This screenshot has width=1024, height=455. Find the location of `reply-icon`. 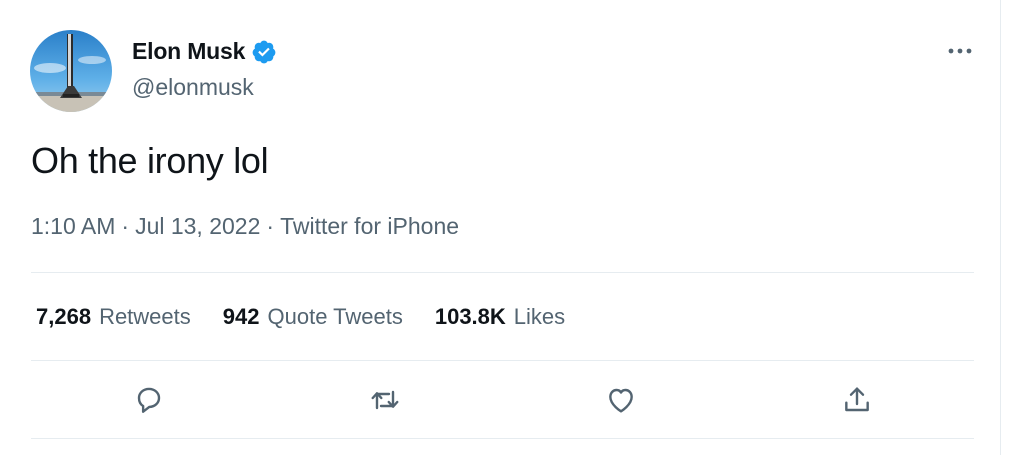

reply-icon is located at coordinates (149, 400).